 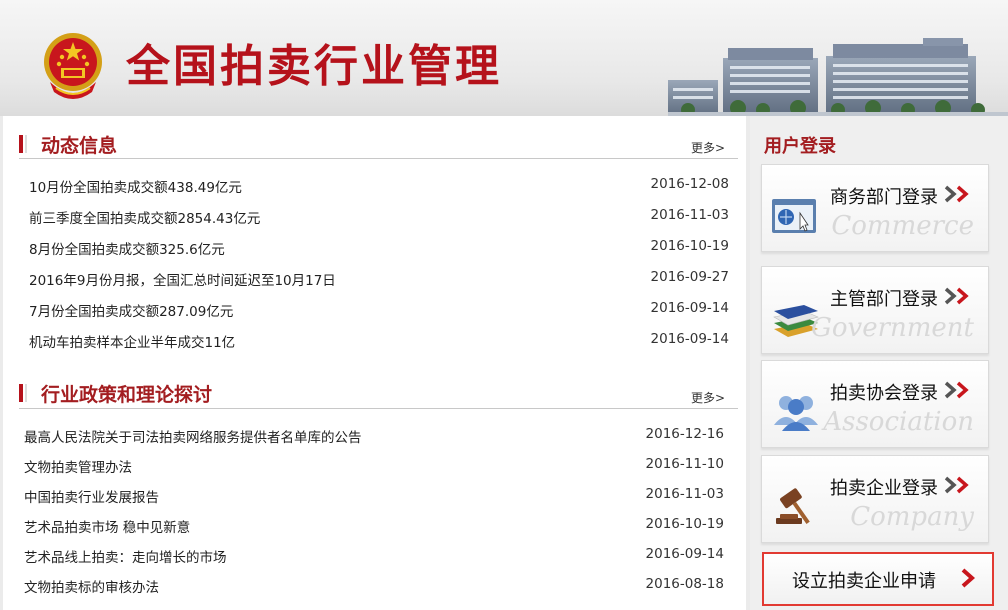 I want to click on association-login-english: Association, so click(x=898, y=422).